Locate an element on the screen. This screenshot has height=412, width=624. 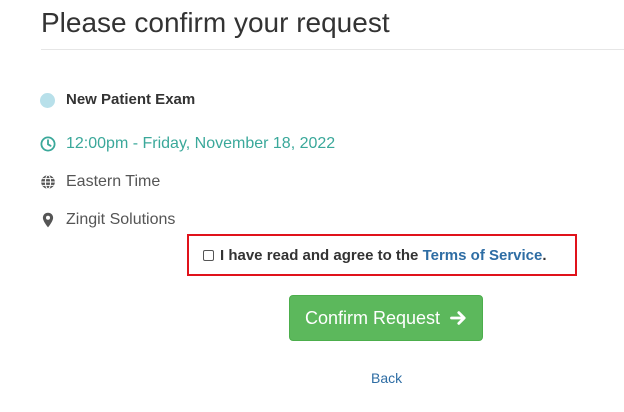
location-name: Zingit Solutions is located at coordinates (121, 219).